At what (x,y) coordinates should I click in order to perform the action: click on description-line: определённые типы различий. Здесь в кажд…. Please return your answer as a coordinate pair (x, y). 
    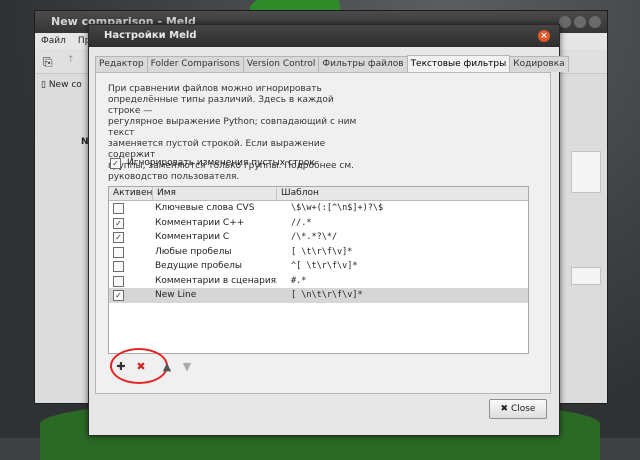
    Looking at the image, I should click on (221, 105).